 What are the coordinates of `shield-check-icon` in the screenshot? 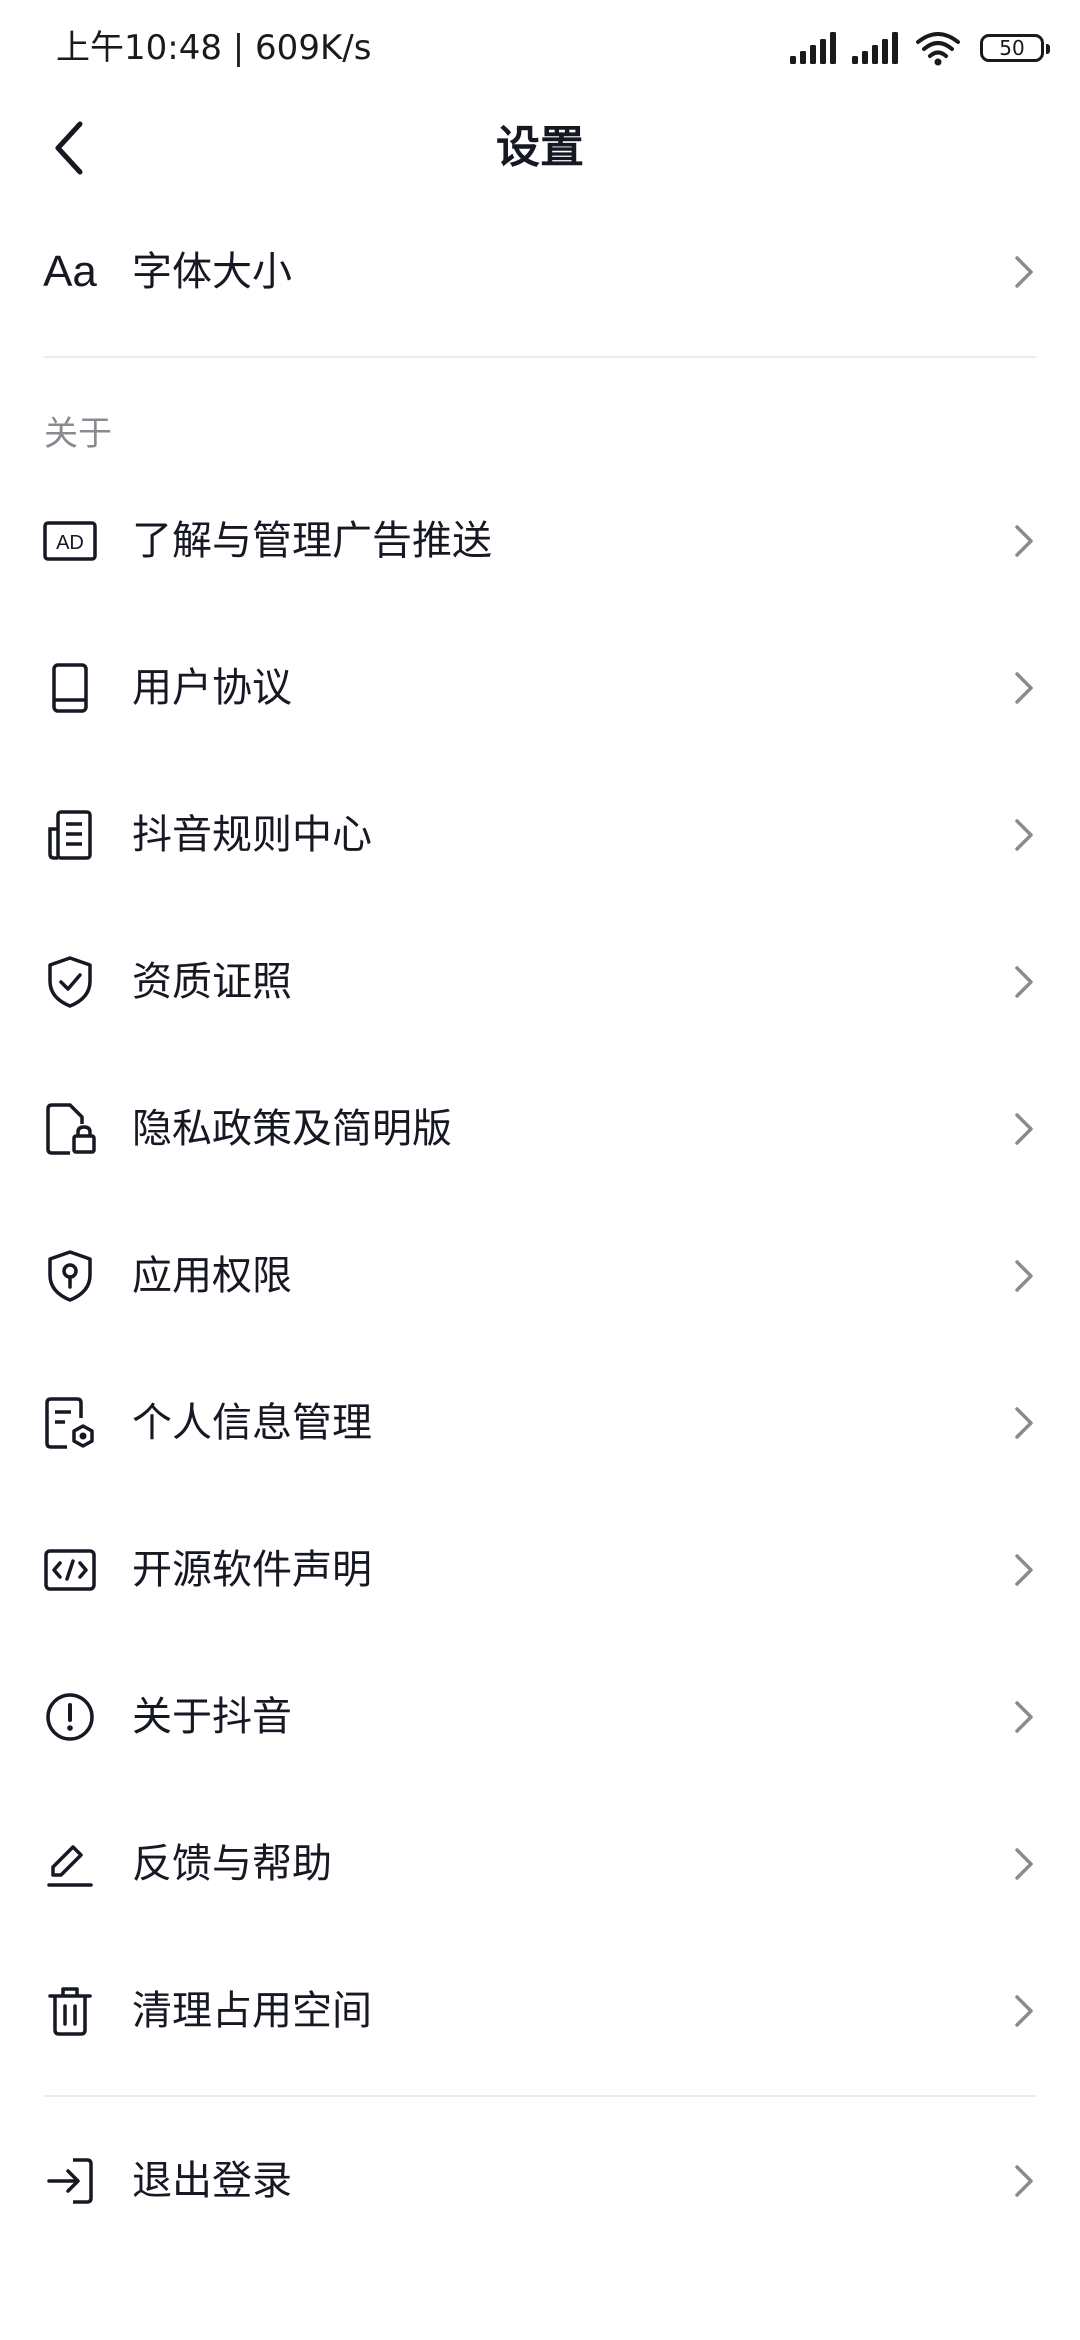 It's located at (70, 982).